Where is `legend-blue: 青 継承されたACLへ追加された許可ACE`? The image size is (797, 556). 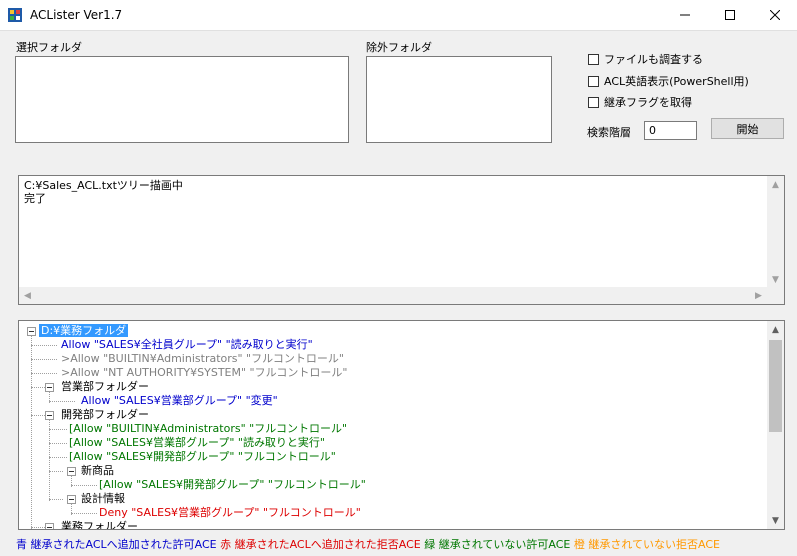 legend-blue: 青 継承されたACLへ追加された許可ACE is located at coordinates (116, 544).